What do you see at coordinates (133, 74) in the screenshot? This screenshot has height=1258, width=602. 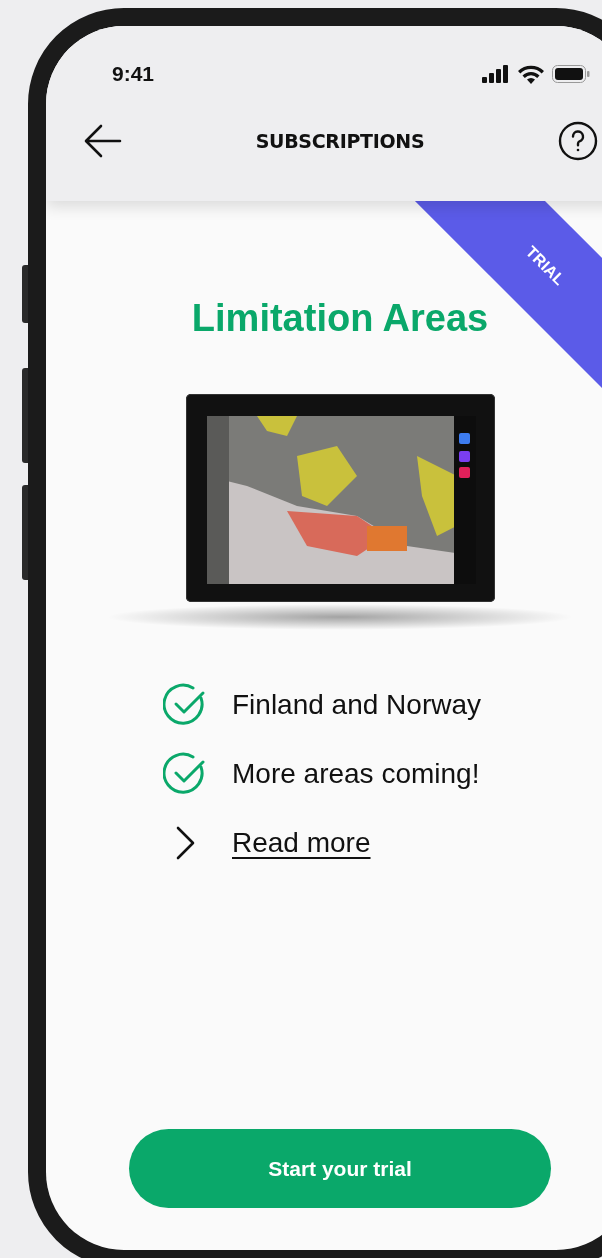 I see `status-time: 9:41` at bounding box center [133, 74].